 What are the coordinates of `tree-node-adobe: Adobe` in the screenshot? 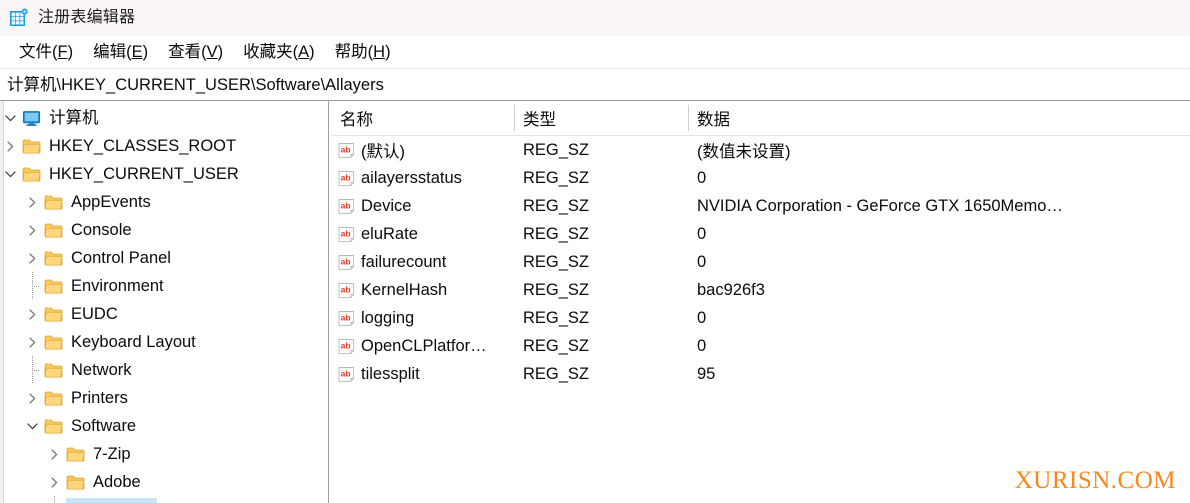 It's located at (164, 482).